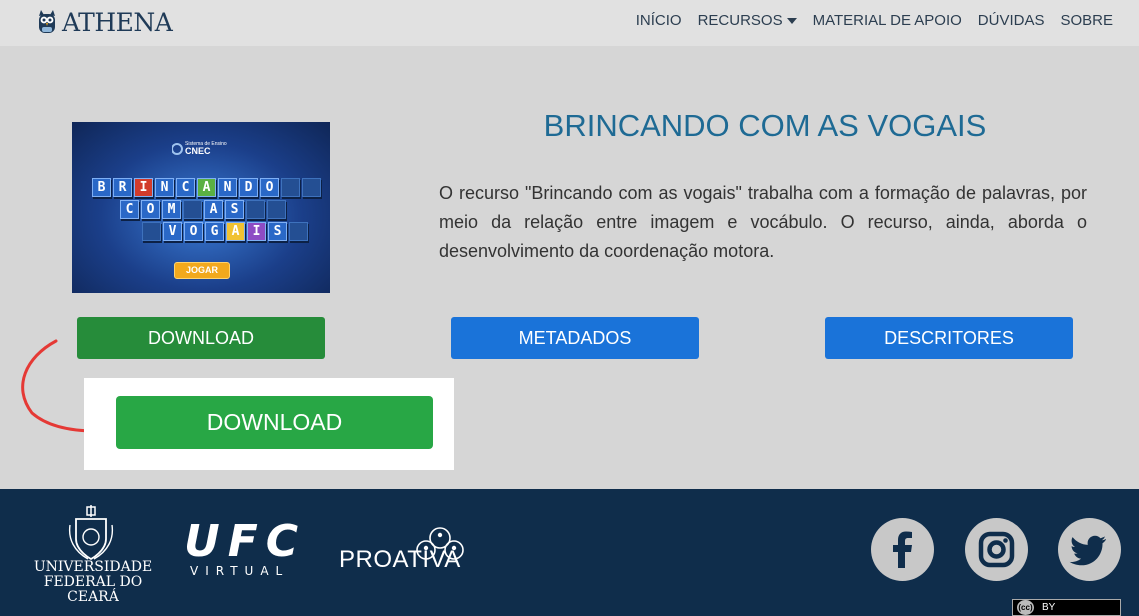 The width and height of the screenshot is (1139, 616). Describe the element at coordinates (740, 20) in the screenshot. I see `nav-label: RECURSOS` at that location.